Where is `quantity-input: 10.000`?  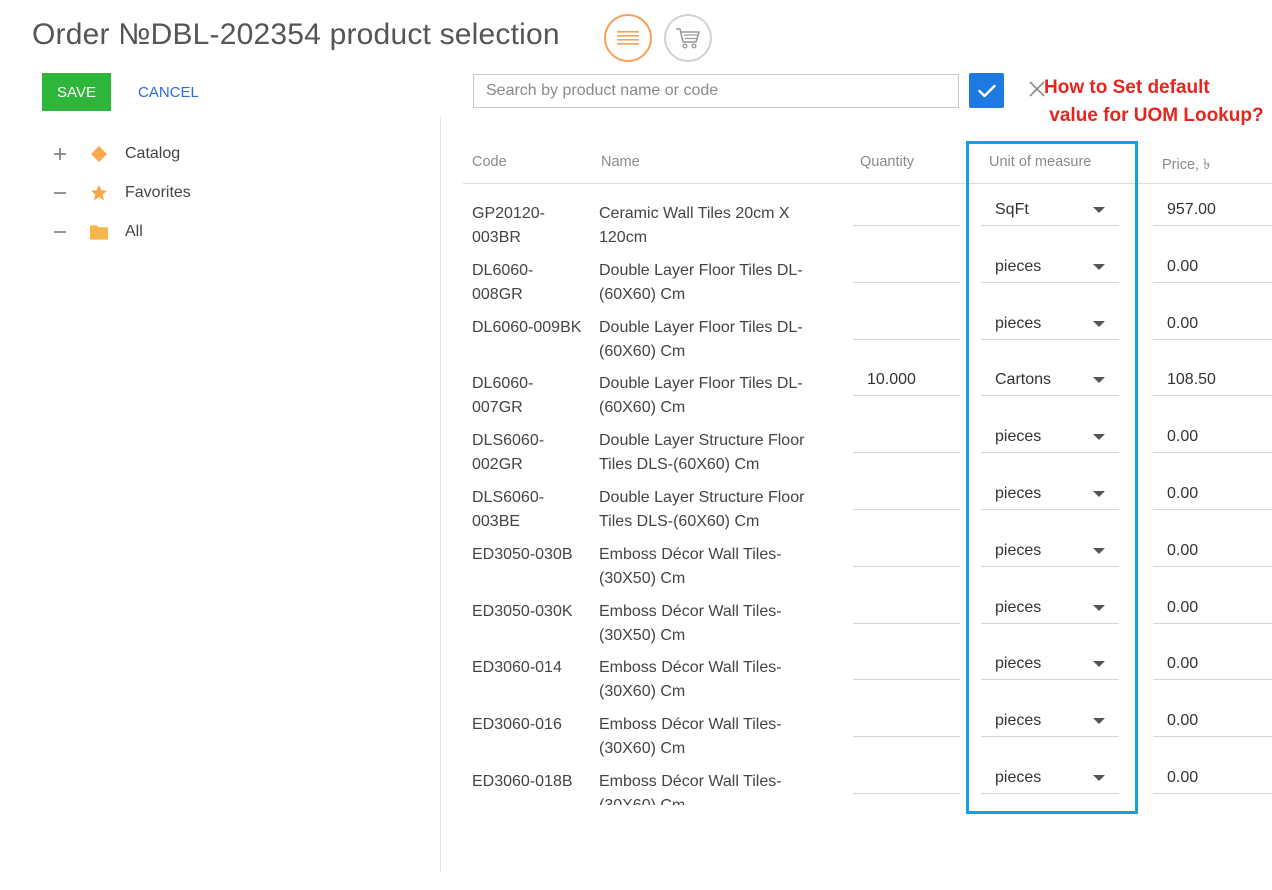 quantity-input: 10.000 is located at coordinates (906, 383).